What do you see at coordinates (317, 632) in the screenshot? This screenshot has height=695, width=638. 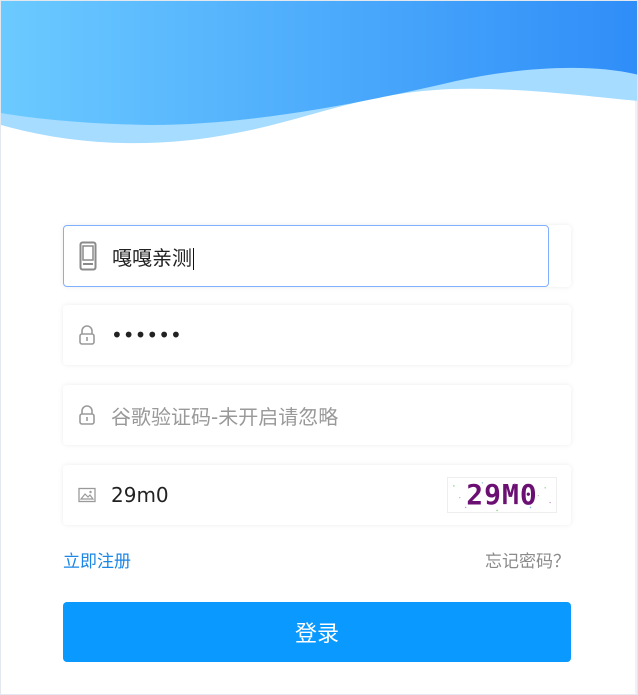 I see `login-button: 登录` at bounding box center [317, 632].